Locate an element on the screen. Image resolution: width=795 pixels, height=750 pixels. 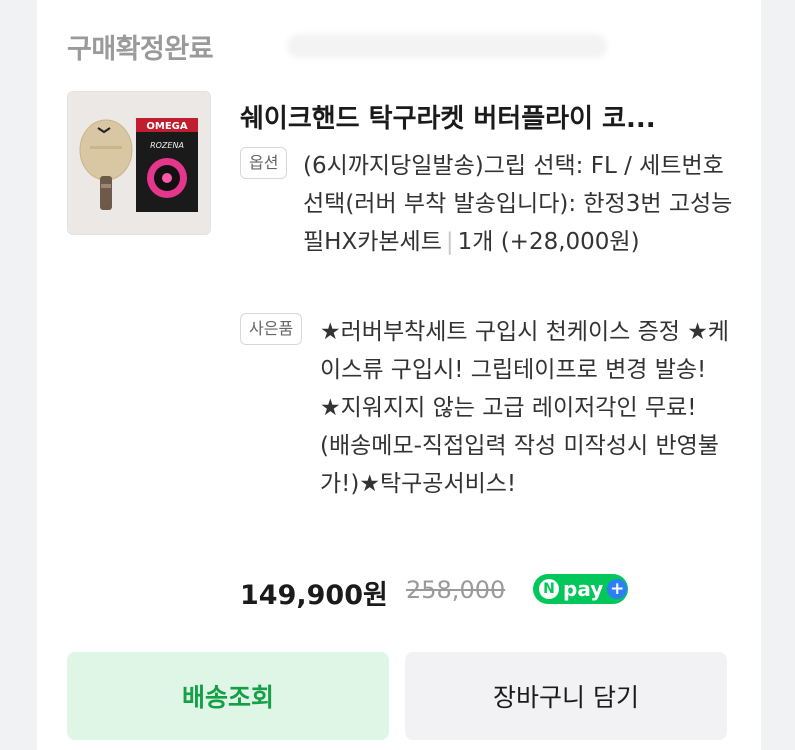
add-to-cart-button: 장바구니 담기 is located at coordinates (566, 696).